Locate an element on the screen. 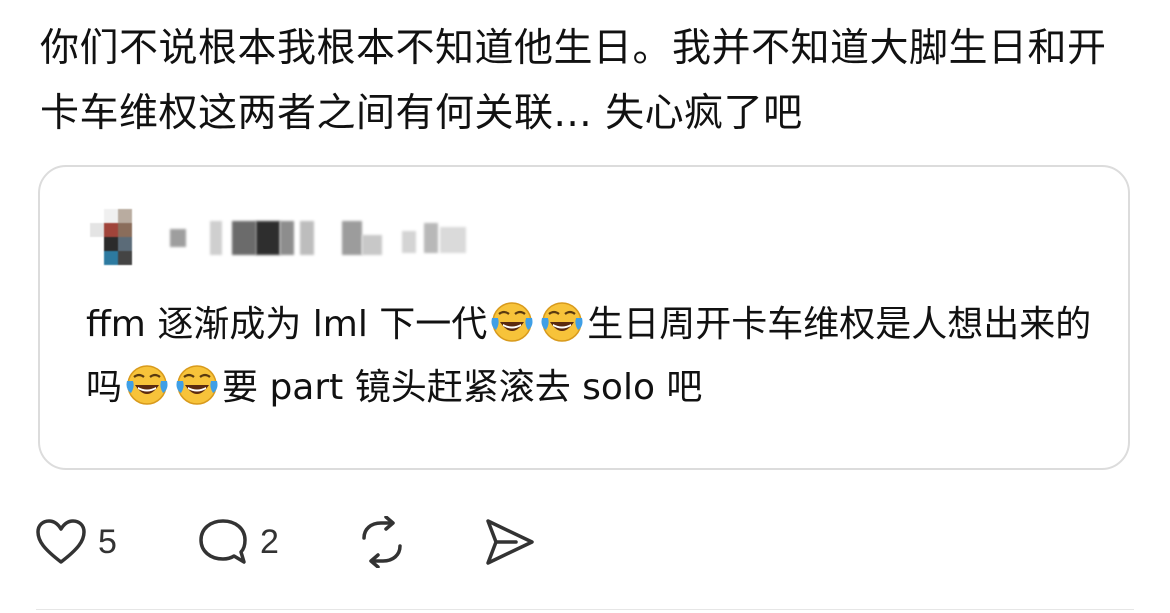 The width and height of the screenshot is (1170, 613). like-count: 5 is located at coordinates (107, 541).